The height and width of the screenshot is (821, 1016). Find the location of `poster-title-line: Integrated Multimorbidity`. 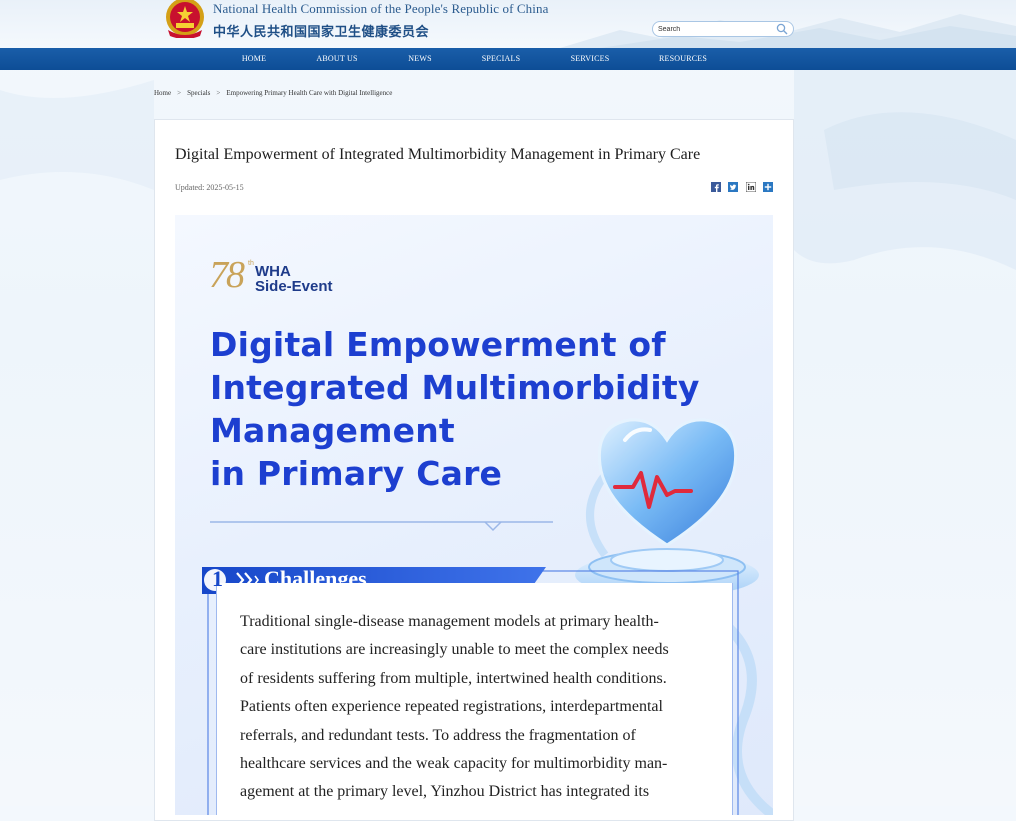

poster-title-line: Integrated Multimorbidity is located at coordinates (455, 387).